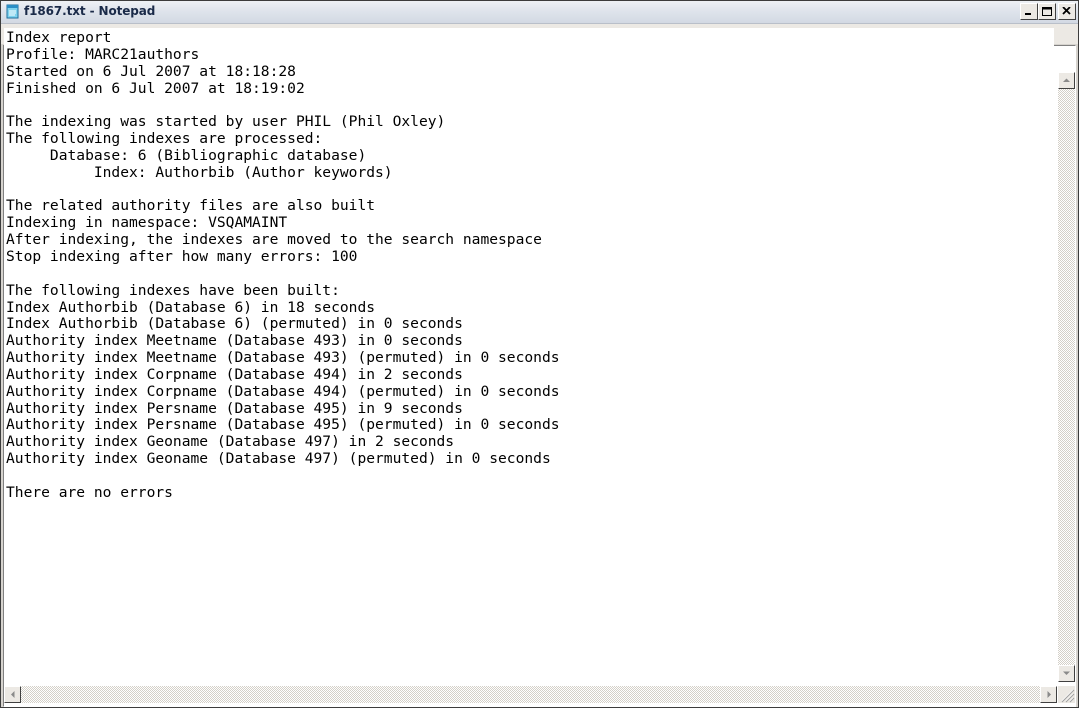 The height and width of the screenshot is (708, 1079). I want to click on caption-buttons, so click(1048, 12).